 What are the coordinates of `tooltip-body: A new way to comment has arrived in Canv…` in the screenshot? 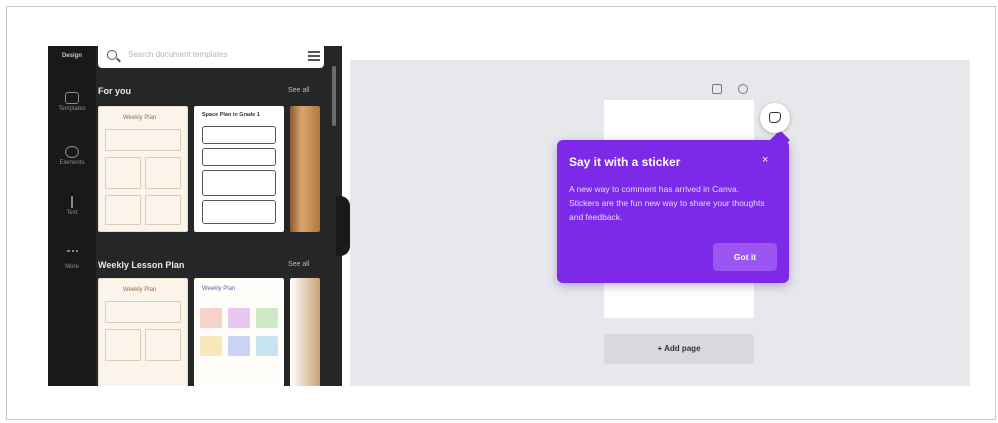 It's located at (667, 203).